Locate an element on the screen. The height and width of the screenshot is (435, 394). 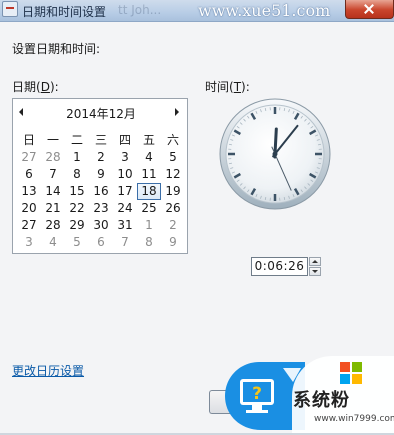
site-logo: 系统粉 www.win7999.com is located at coordinates (343, 395).